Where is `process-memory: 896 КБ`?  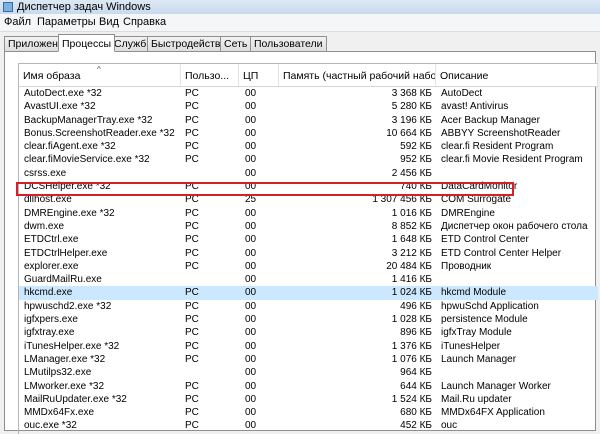 process-memory: 896 КБ is located at coordinates (416, 333).